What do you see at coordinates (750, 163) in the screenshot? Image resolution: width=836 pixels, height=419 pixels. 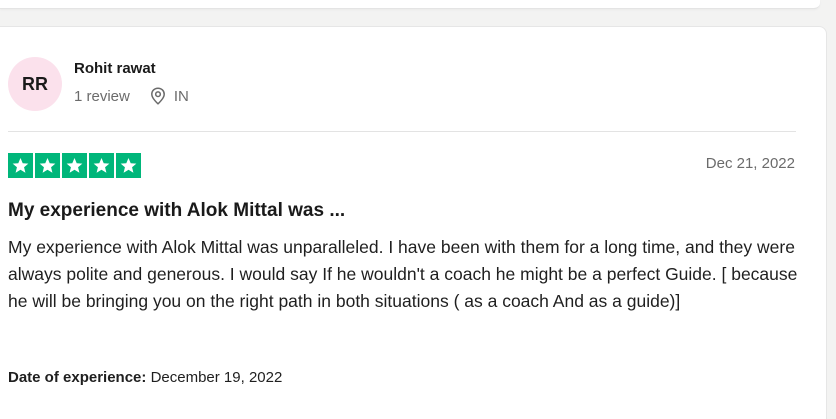 I see `review-date: Dec 21, 2022` at bounding box center [750, 163].